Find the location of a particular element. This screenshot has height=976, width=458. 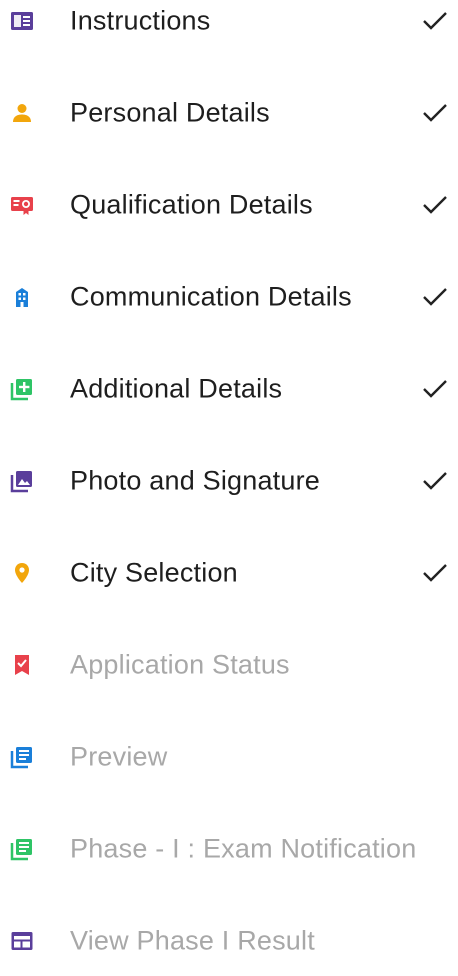

menu-item-label: Preview is located at coordinates (119, 756).